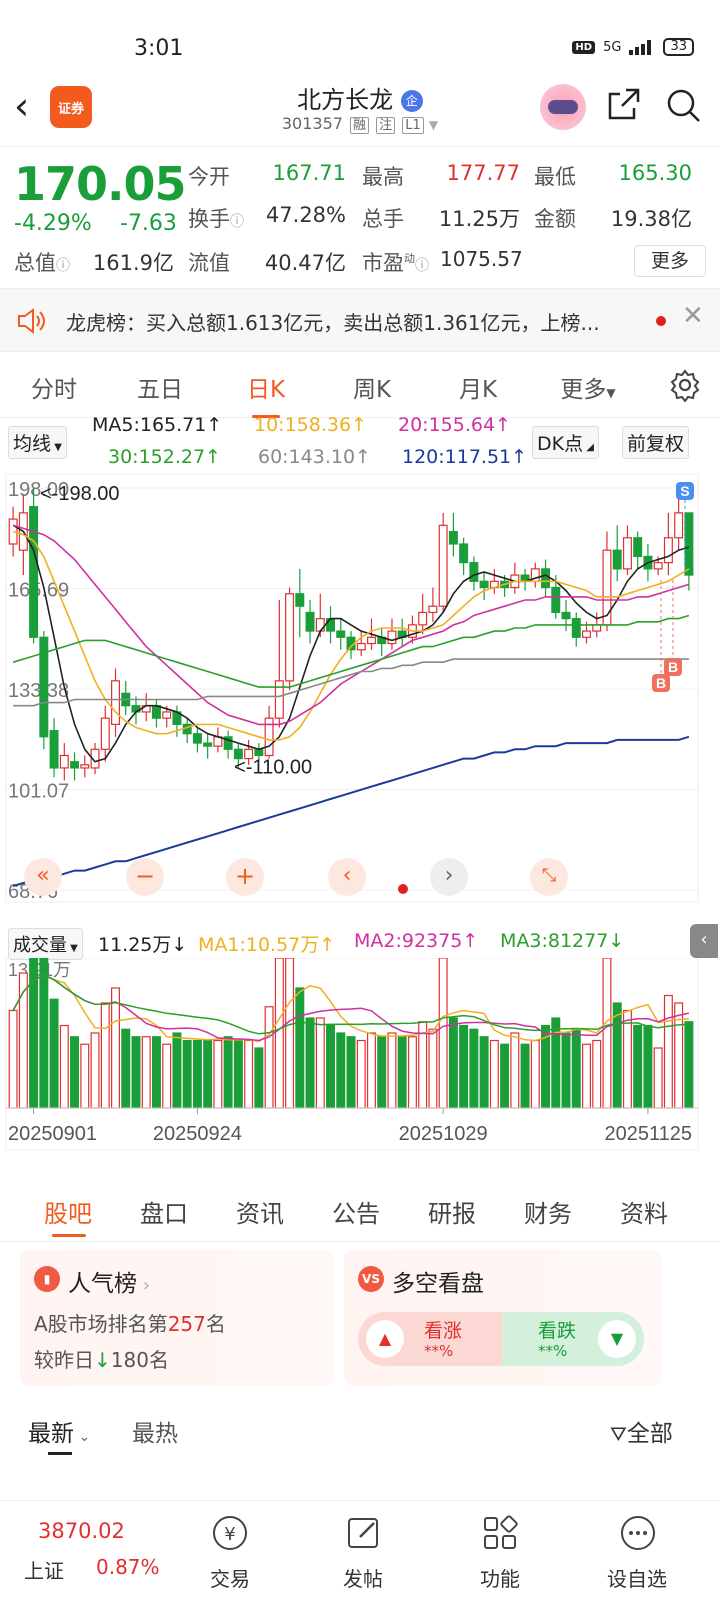 Image resolution: width=720 pixels, height=1600 pixels. Describe the element at coordinates (216, 219) in the screenshot. I see `turnover-label: 换手ⓘ` at that location.